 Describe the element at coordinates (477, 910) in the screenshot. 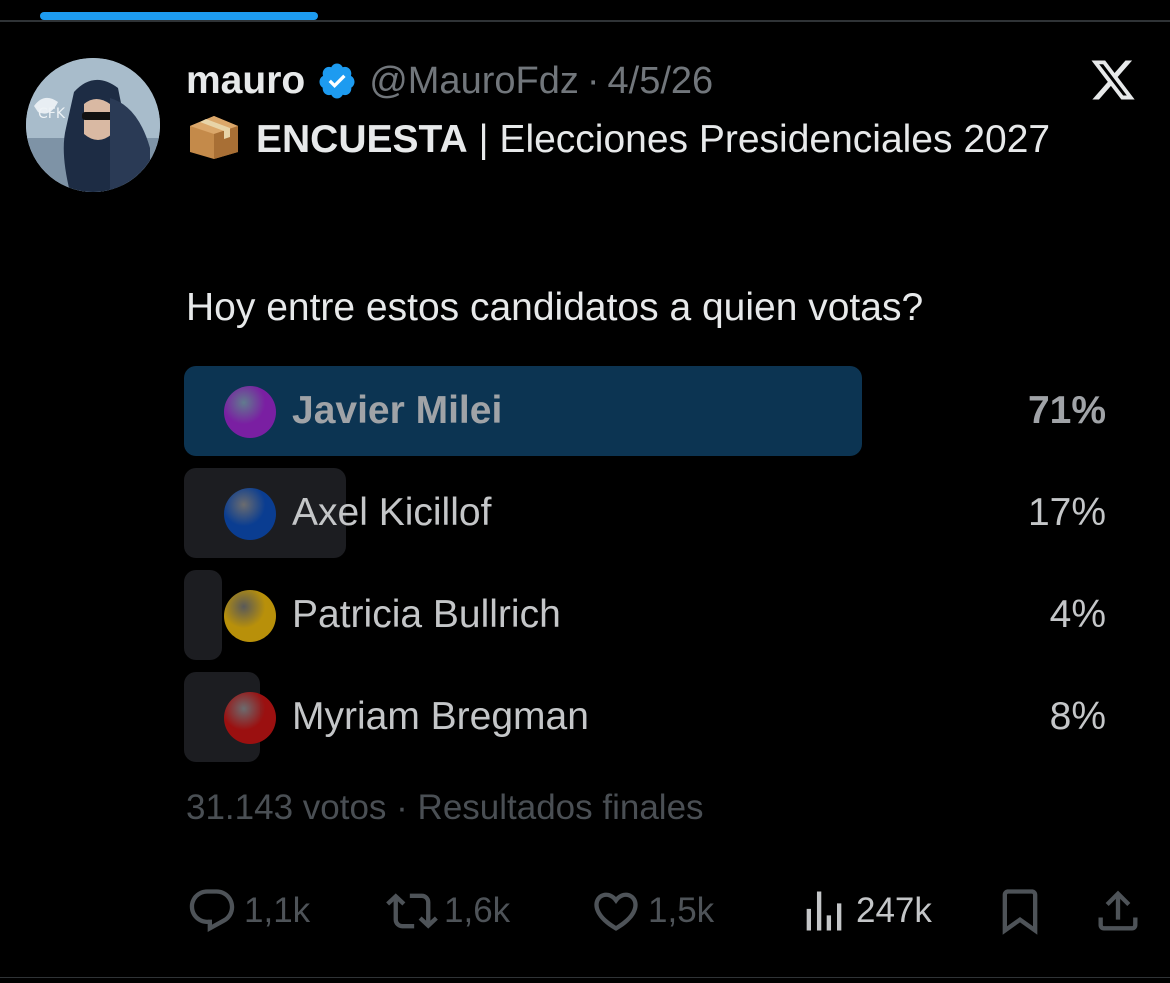

I see `repost-count: 1,6k` at that location.